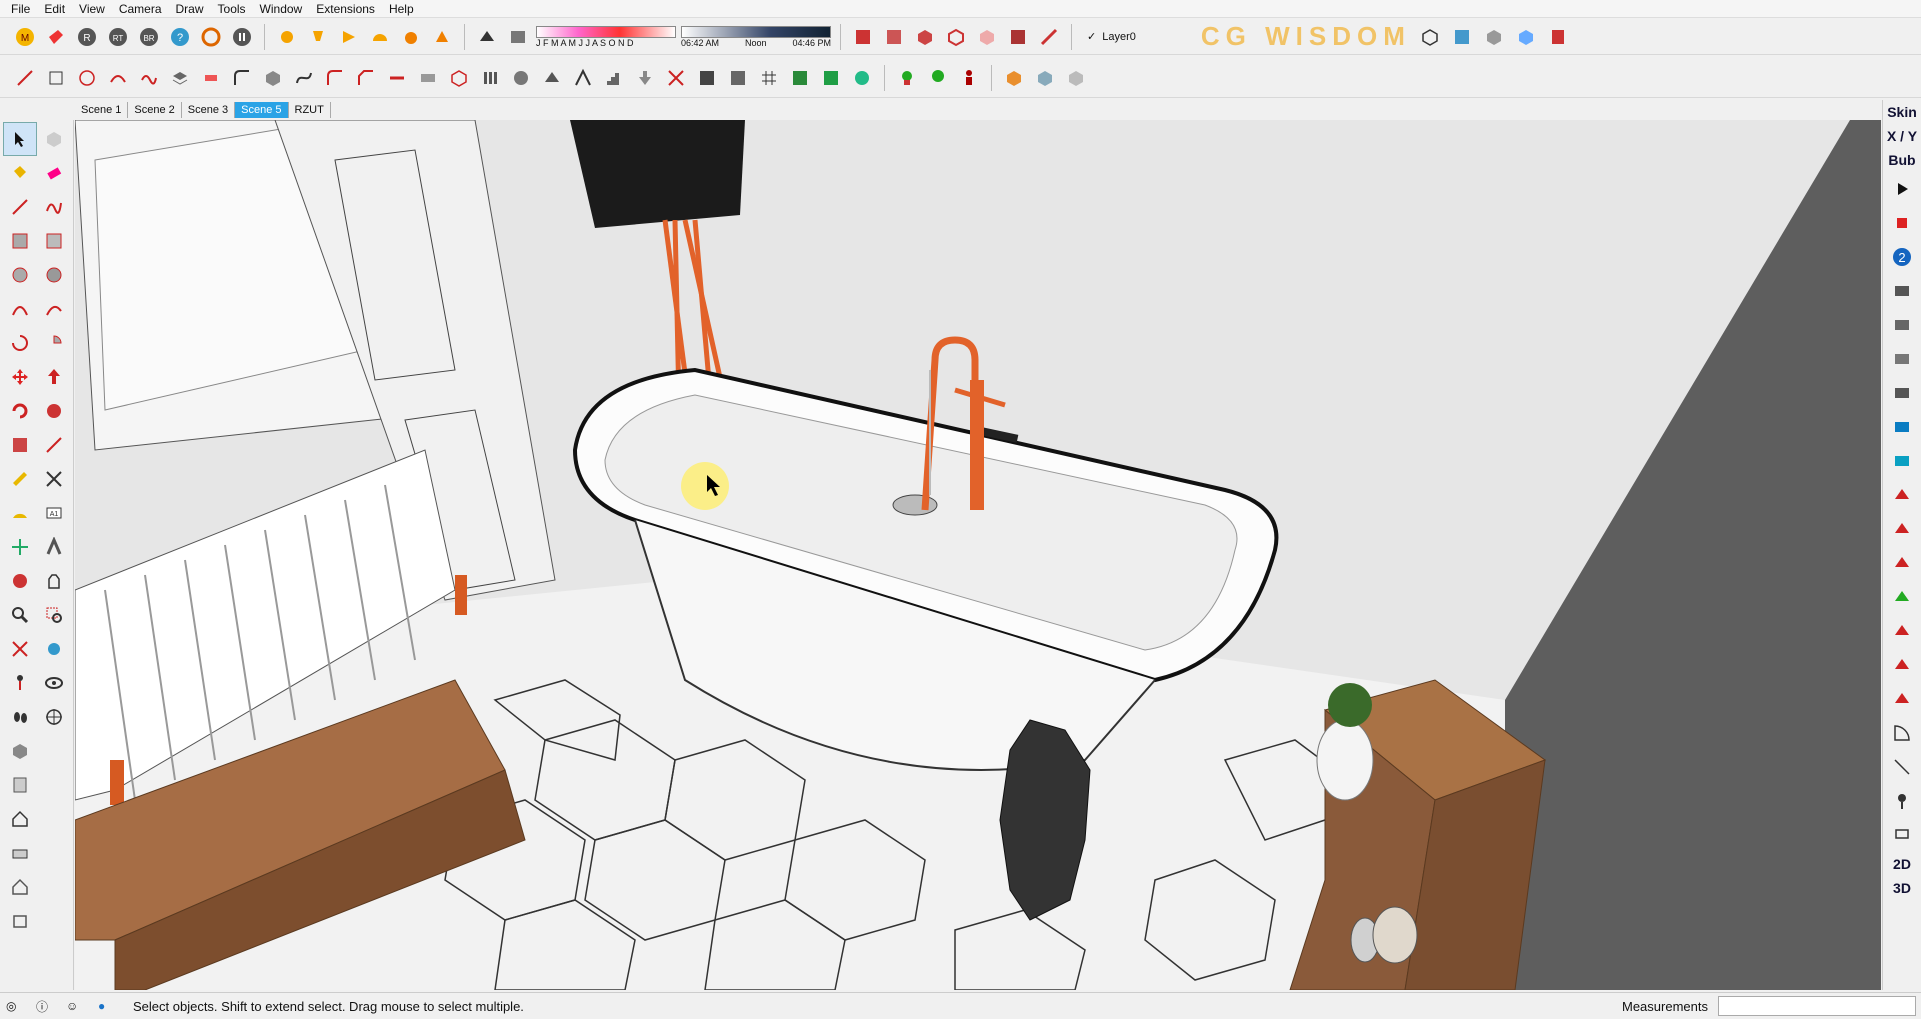 The width and height of the screenshot is (1921, 1019). Describe the element at coordinates (11, 1006) in the screenshot. I see `geolocation-icon: ◎` at that location.